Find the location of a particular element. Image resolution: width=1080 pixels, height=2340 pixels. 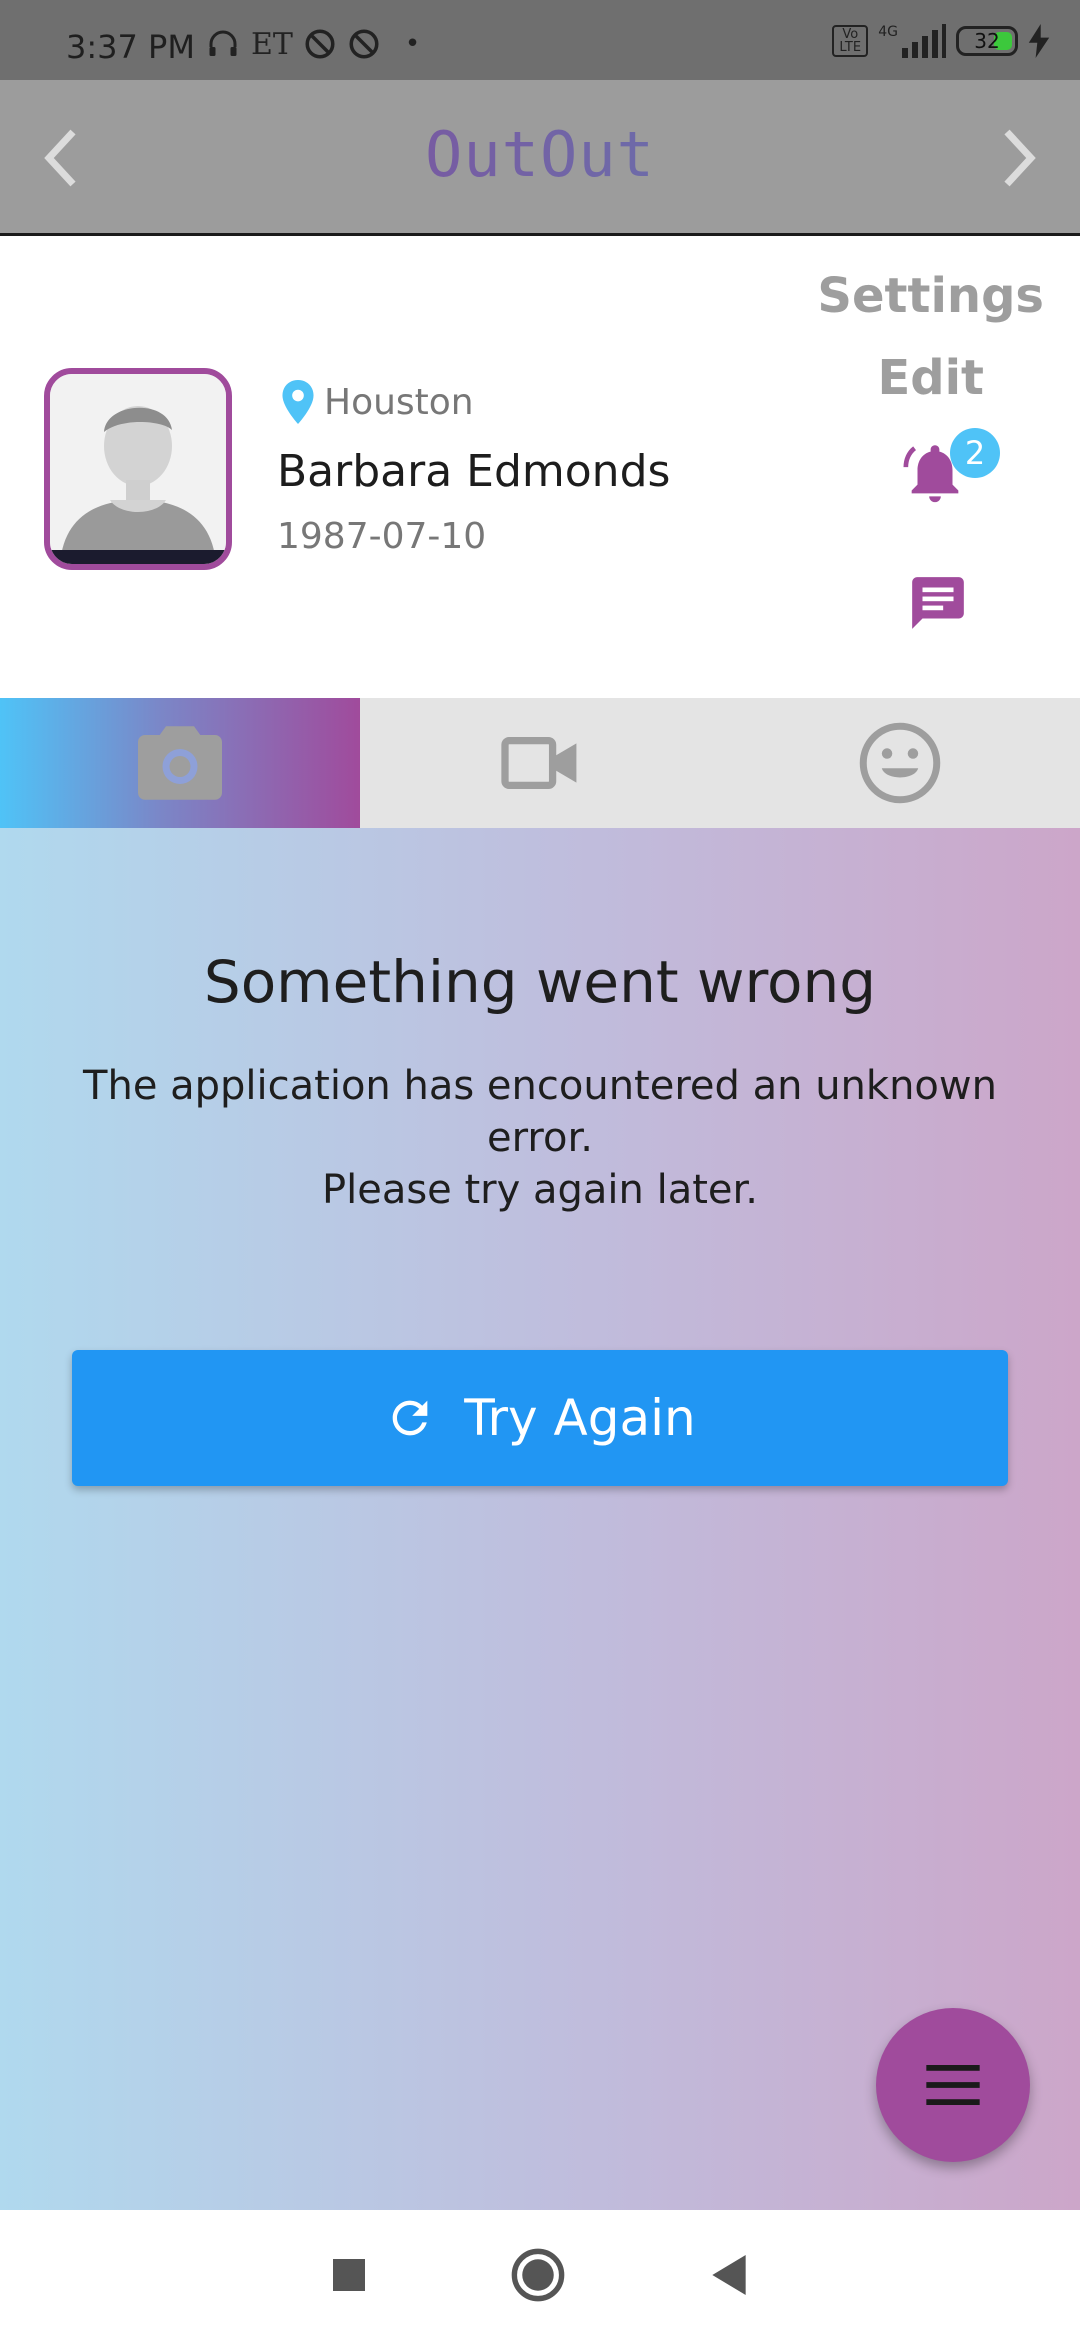

home-button is located at coordinates (538, 2275).